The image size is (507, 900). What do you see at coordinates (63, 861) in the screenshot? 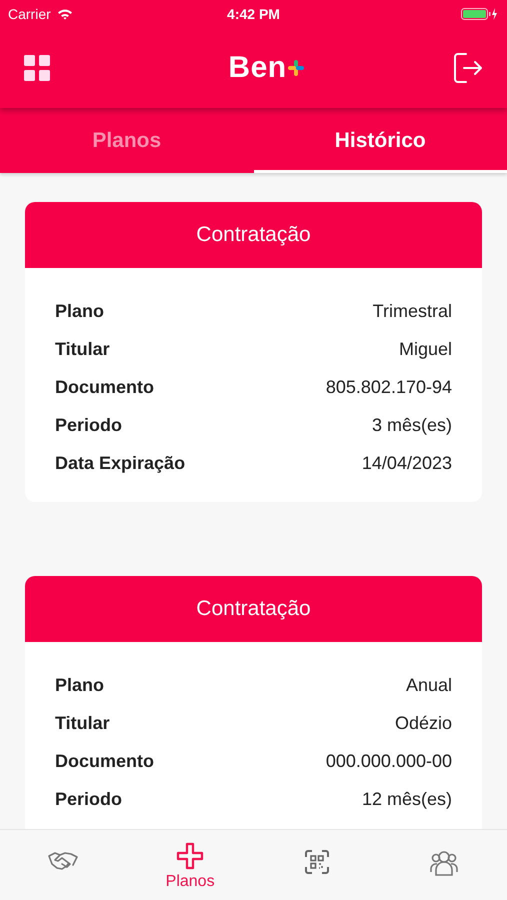
I see `handshake-icon` at bounding box center [63, 861].